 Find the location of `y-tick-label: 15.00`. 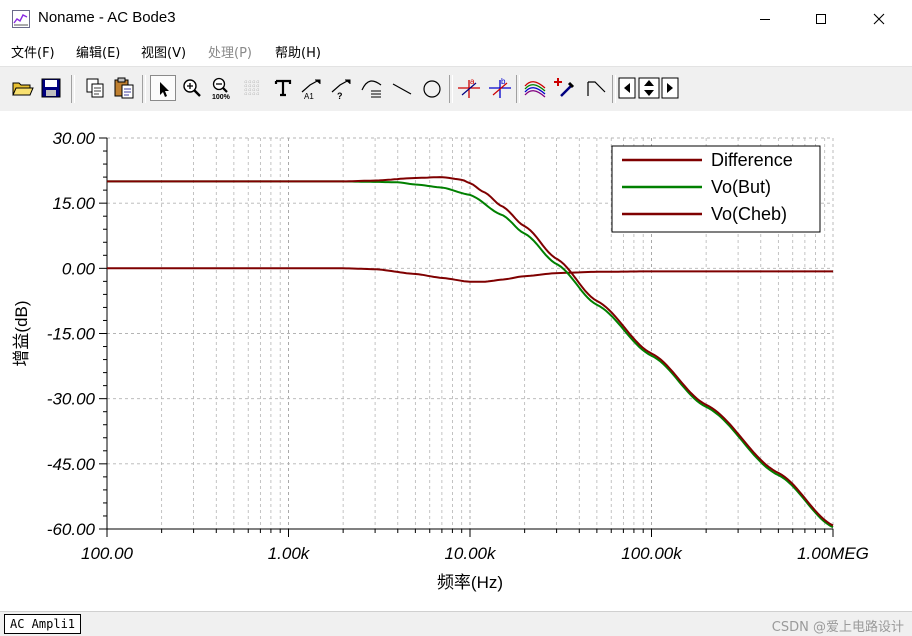

y-tick-label: 15.00 is located at coordinates (73, 203).